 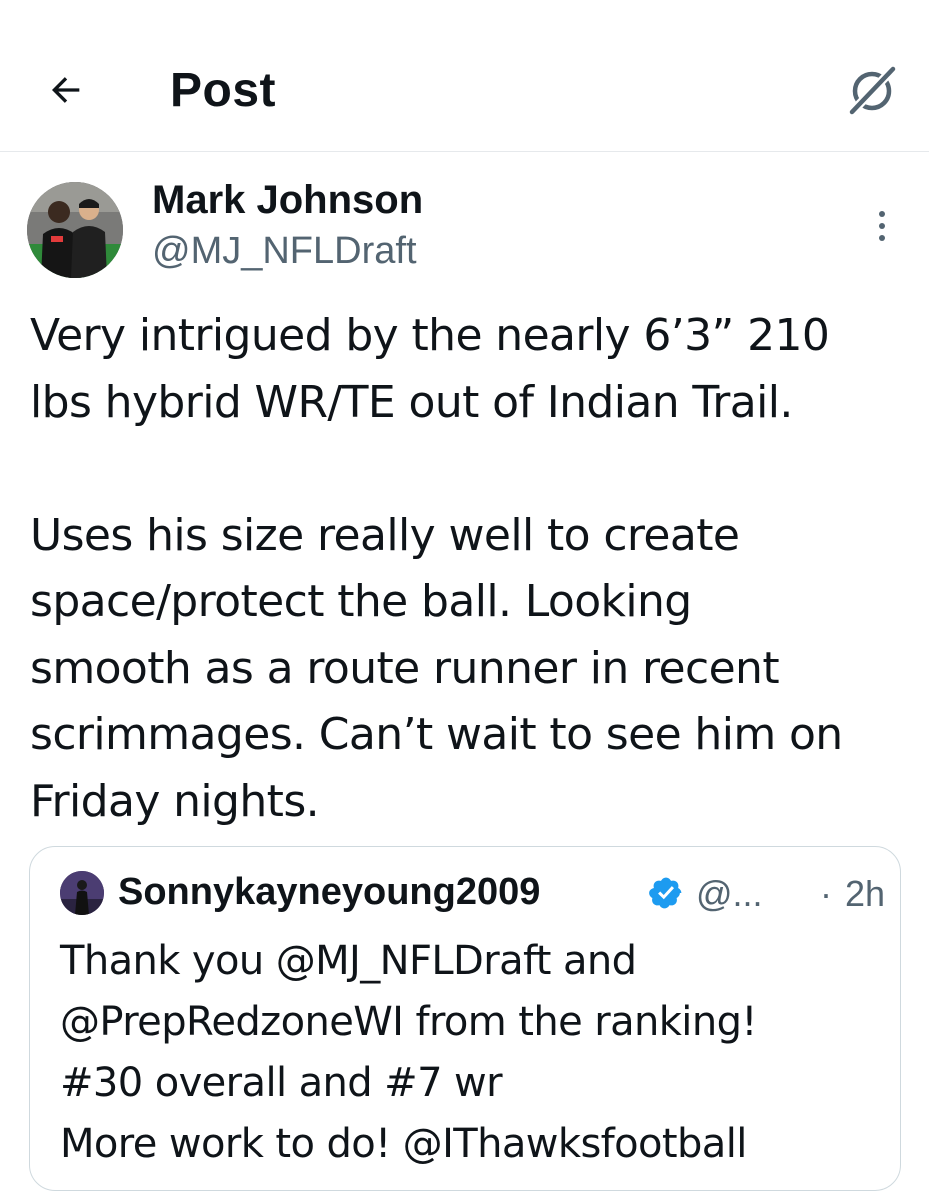 I want to click on post-author-row: Mark Johnson @MJ_NFLDraft, so click(x=464, y=225).